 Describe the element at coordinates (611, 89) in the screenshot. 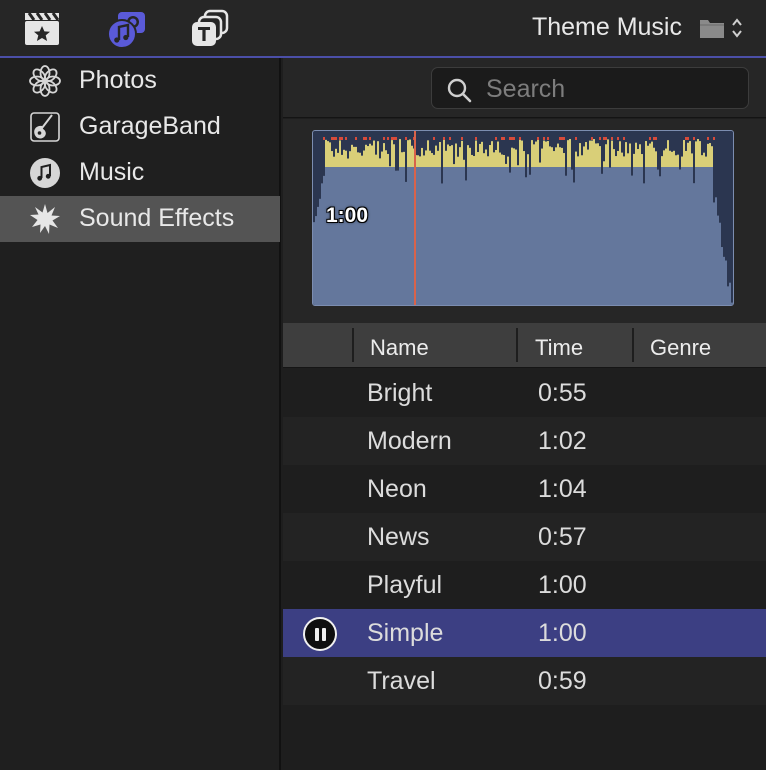

I see `search-input` at that location.